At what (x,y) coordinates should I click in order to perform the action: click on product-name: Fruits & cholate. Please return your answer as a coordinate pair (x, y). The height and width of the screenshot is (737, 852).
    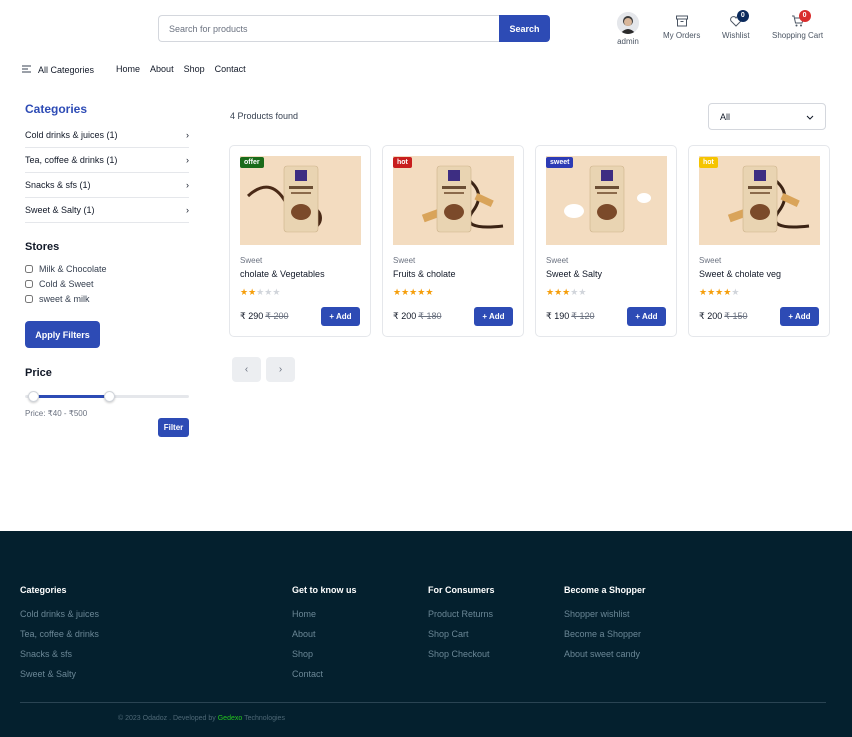
    Looking at the image, I should click on (424, 274).